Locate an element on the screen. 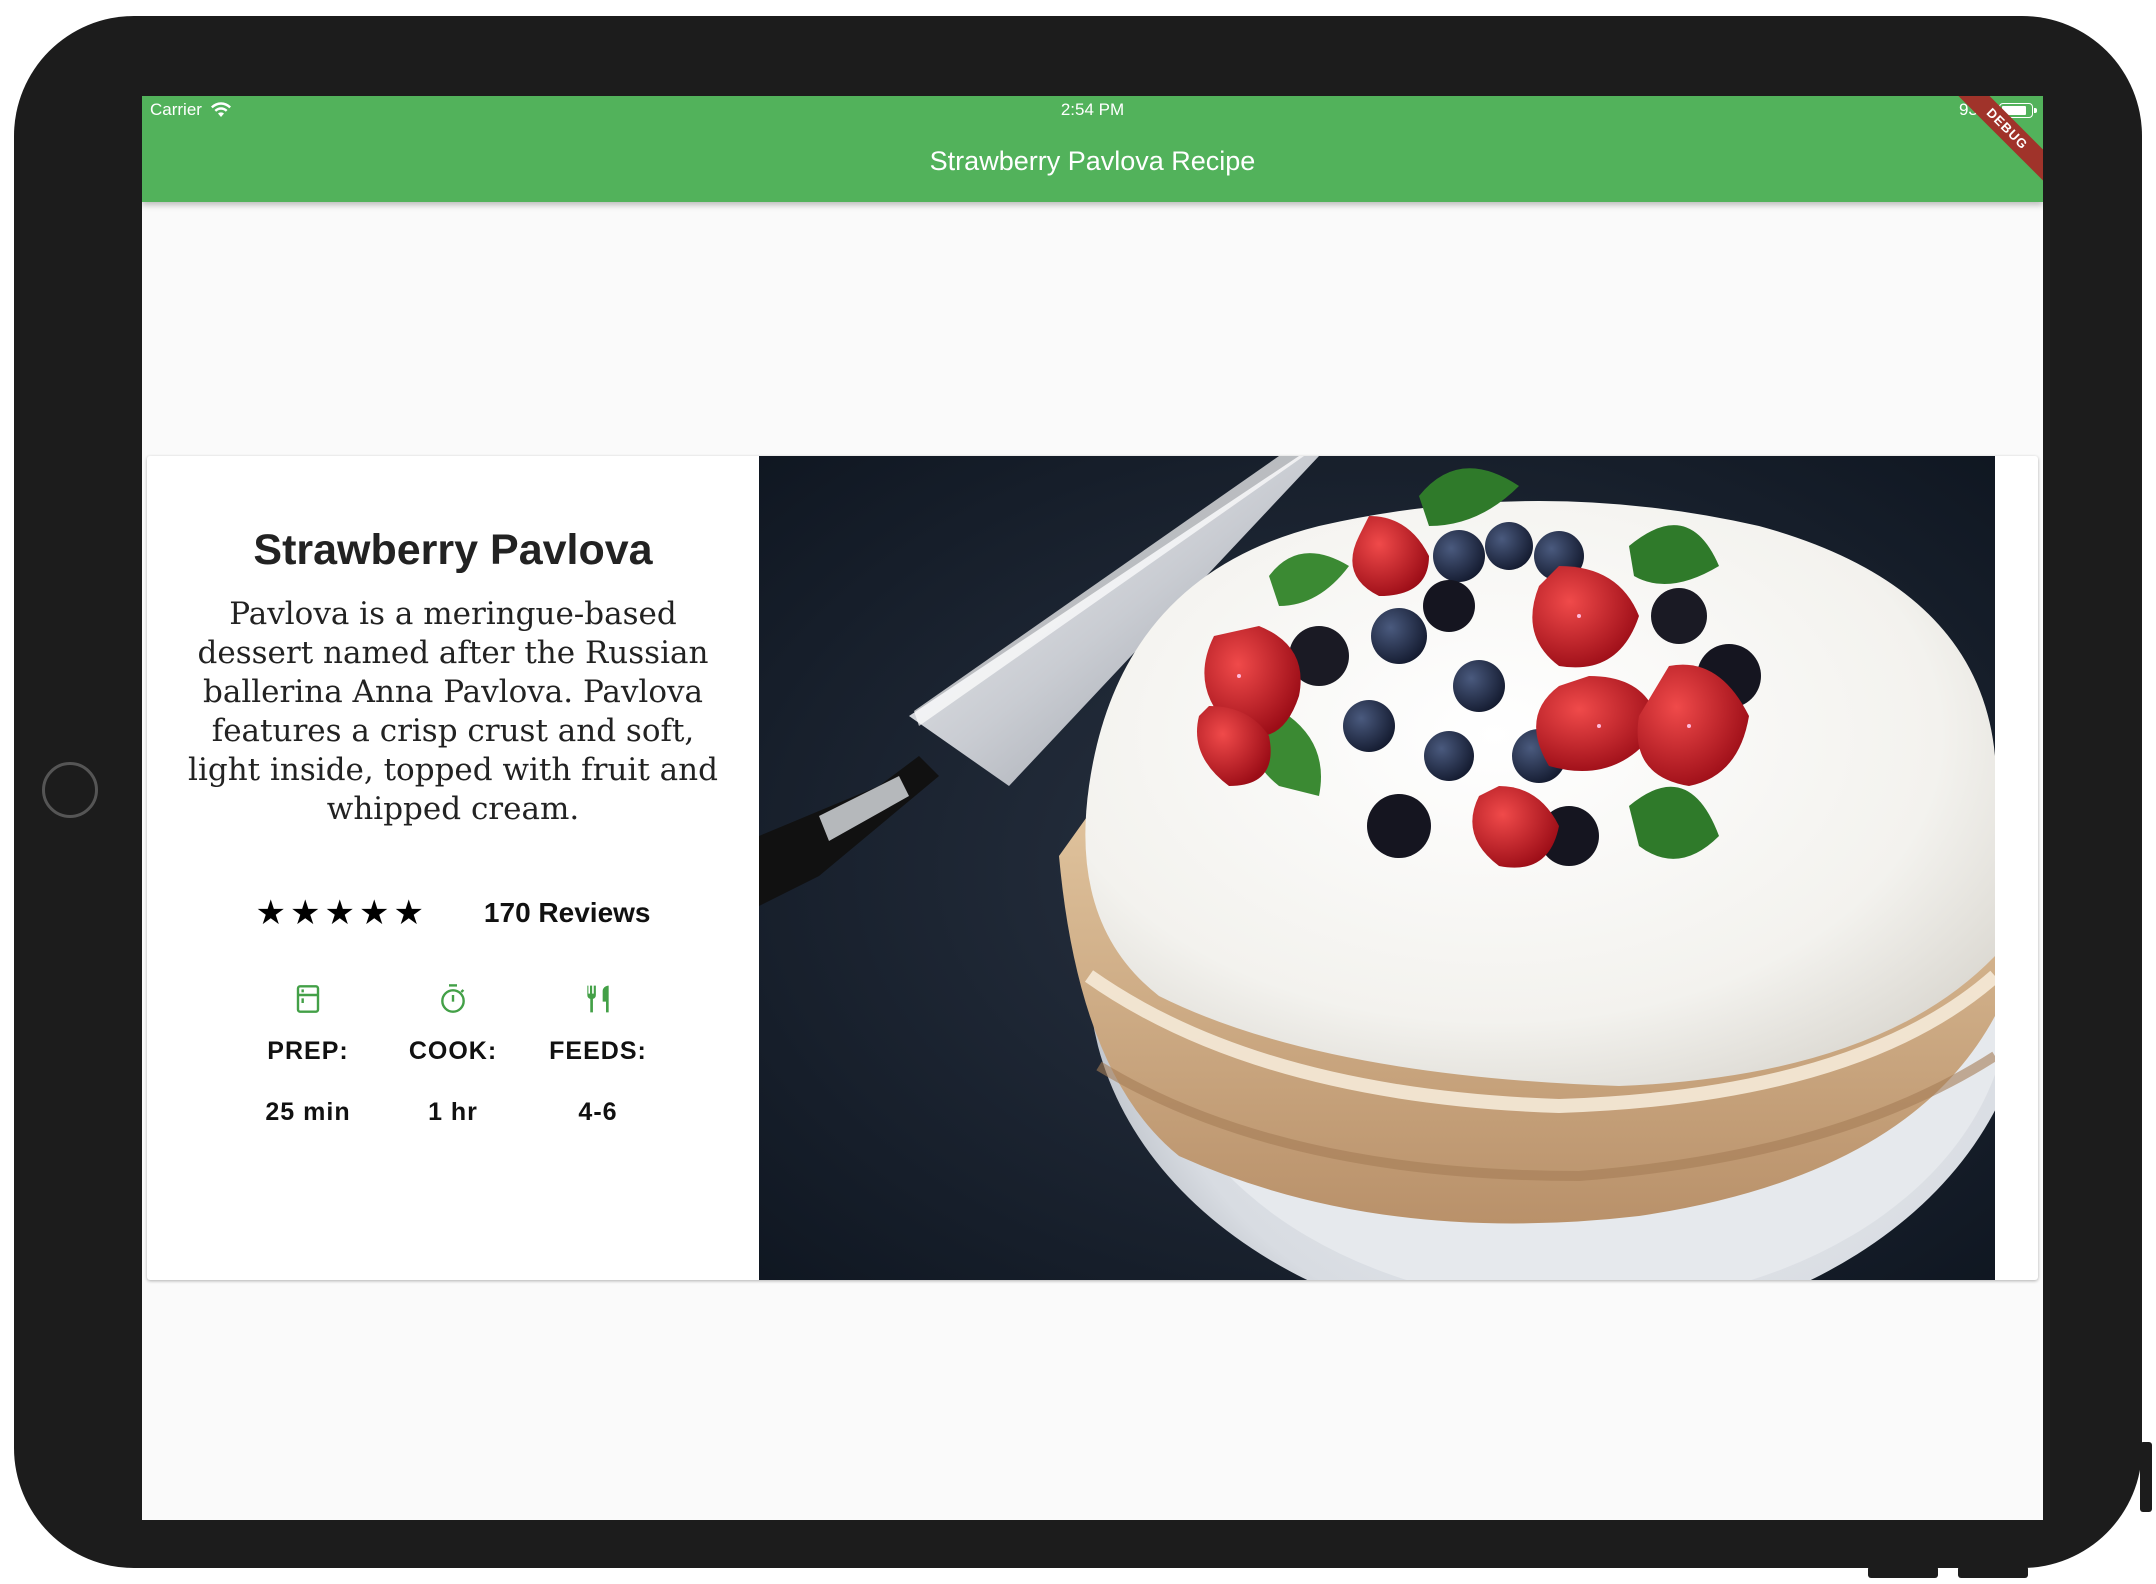 This screenshot has width=2156, height=1584. stat-prep: PREP: 25 min is located at coordinates (308, 1055).